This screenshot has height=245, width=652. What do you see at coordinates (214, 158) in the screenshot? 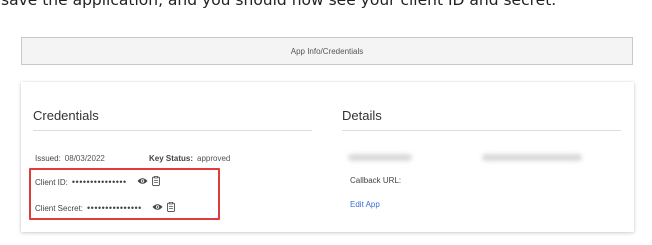
I see `key-status-value: approved` at bounding box center [214, 158].